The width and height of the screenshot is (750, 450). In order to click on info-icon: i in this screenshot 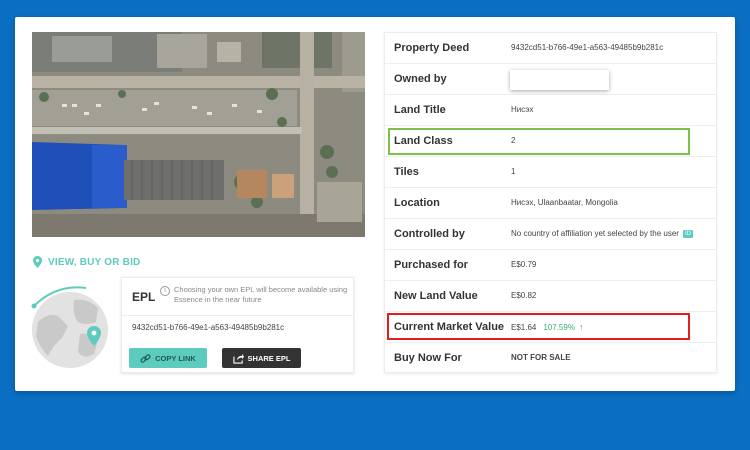, I will do `click(165, 291)`.